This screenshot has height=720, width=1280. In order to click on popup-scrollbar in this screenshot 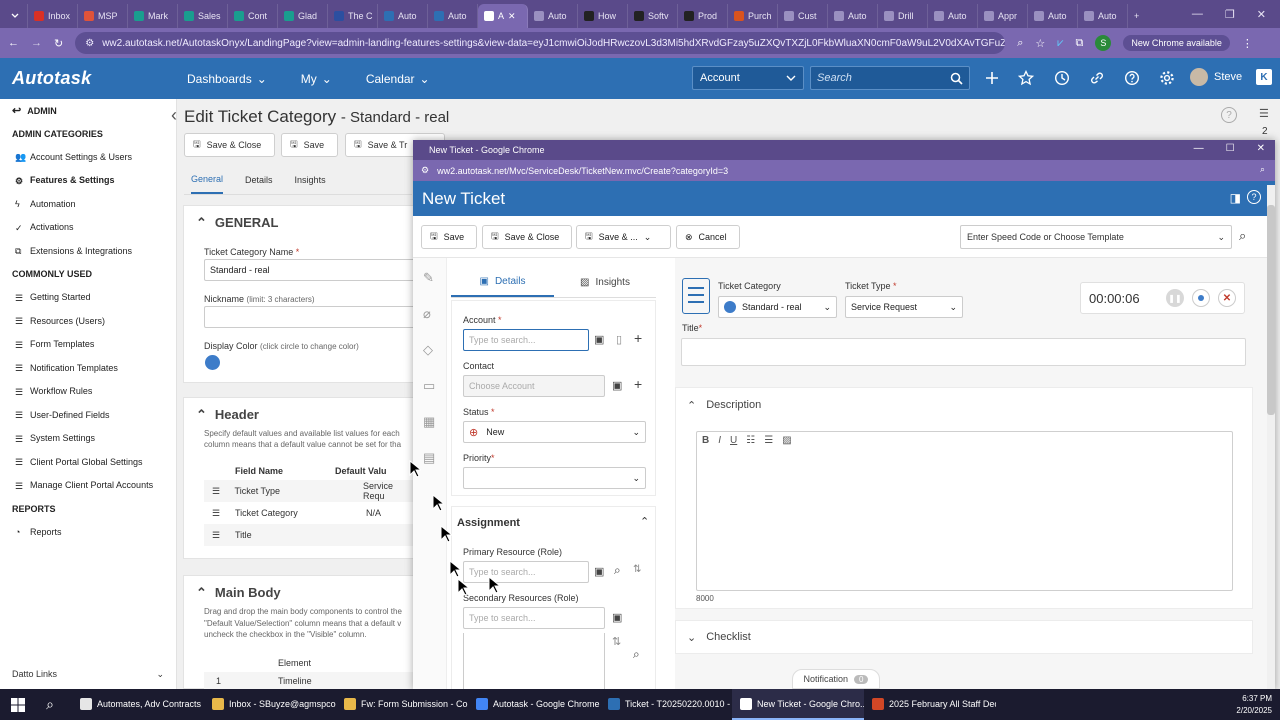, I will do `click(1271, 437)`.